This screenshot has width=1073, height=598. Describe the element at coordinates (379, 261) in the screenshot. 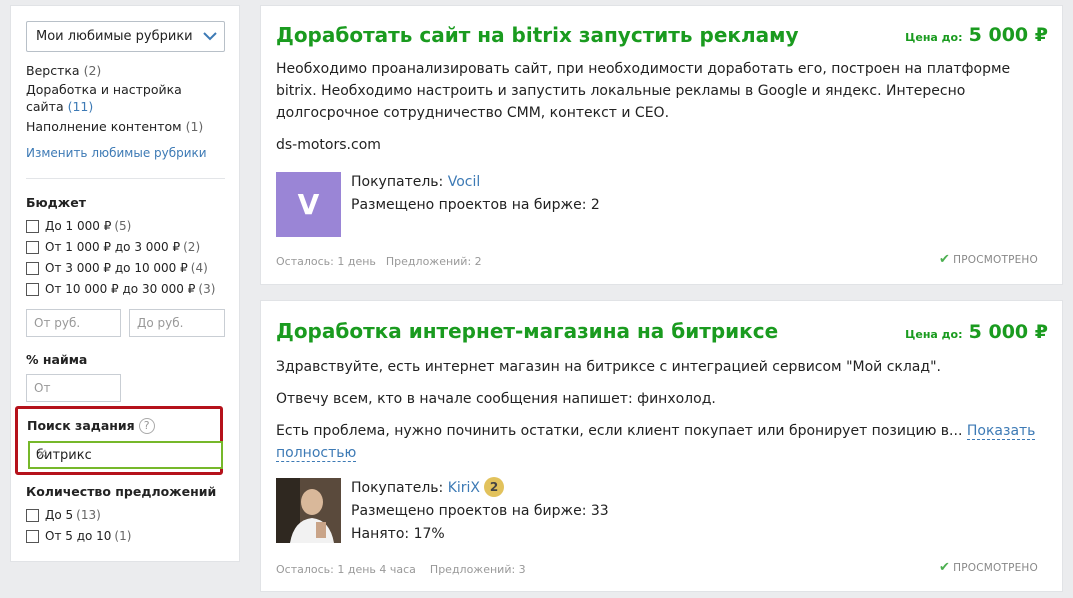

I see `project-footer: Осталось: 1 день Предложений: 2` at that location.